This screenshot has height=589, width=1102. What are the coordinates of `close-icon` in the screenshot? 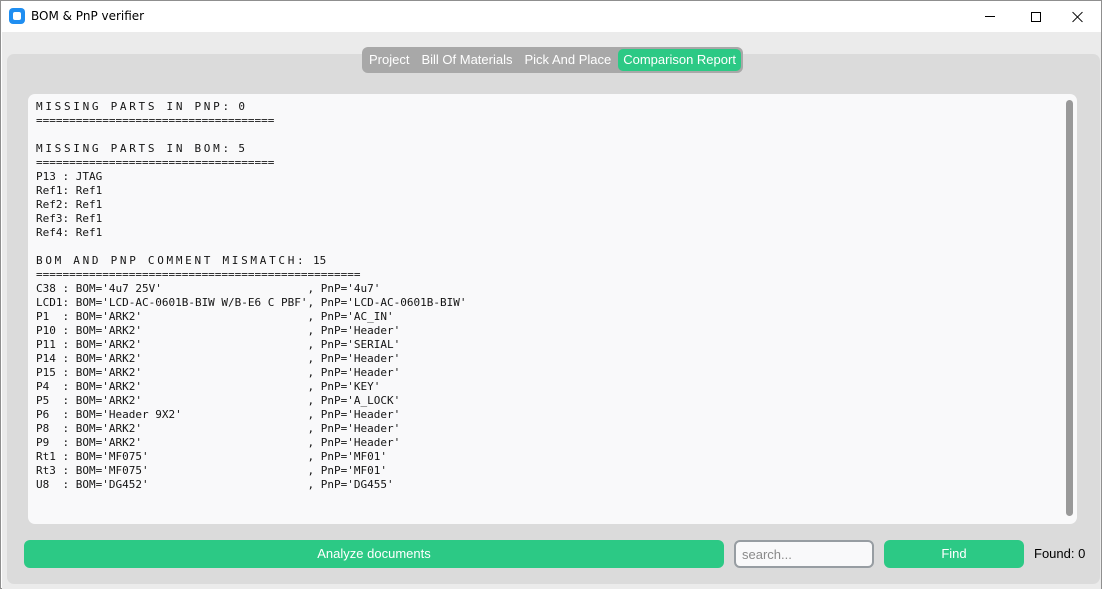 It's located at (1078, 17).